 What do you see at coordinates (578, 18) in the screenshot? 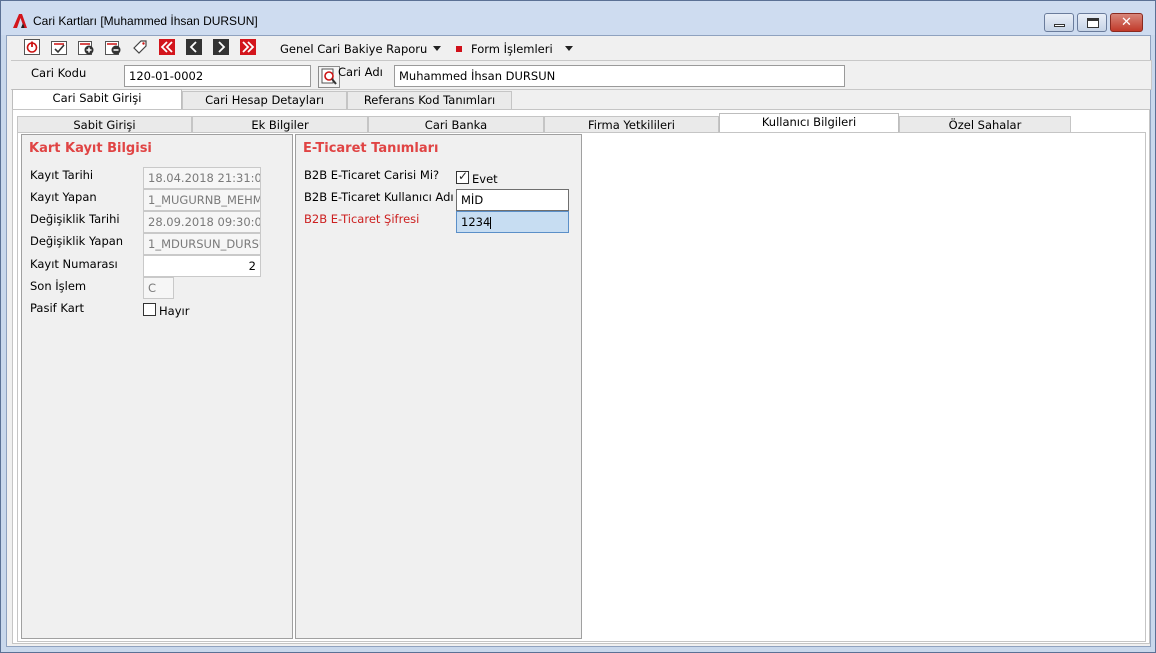
I see `title-bar: Cari Kartları [Muhammed İhsan DURSUN] ✕` at bounding box center [578, 18].